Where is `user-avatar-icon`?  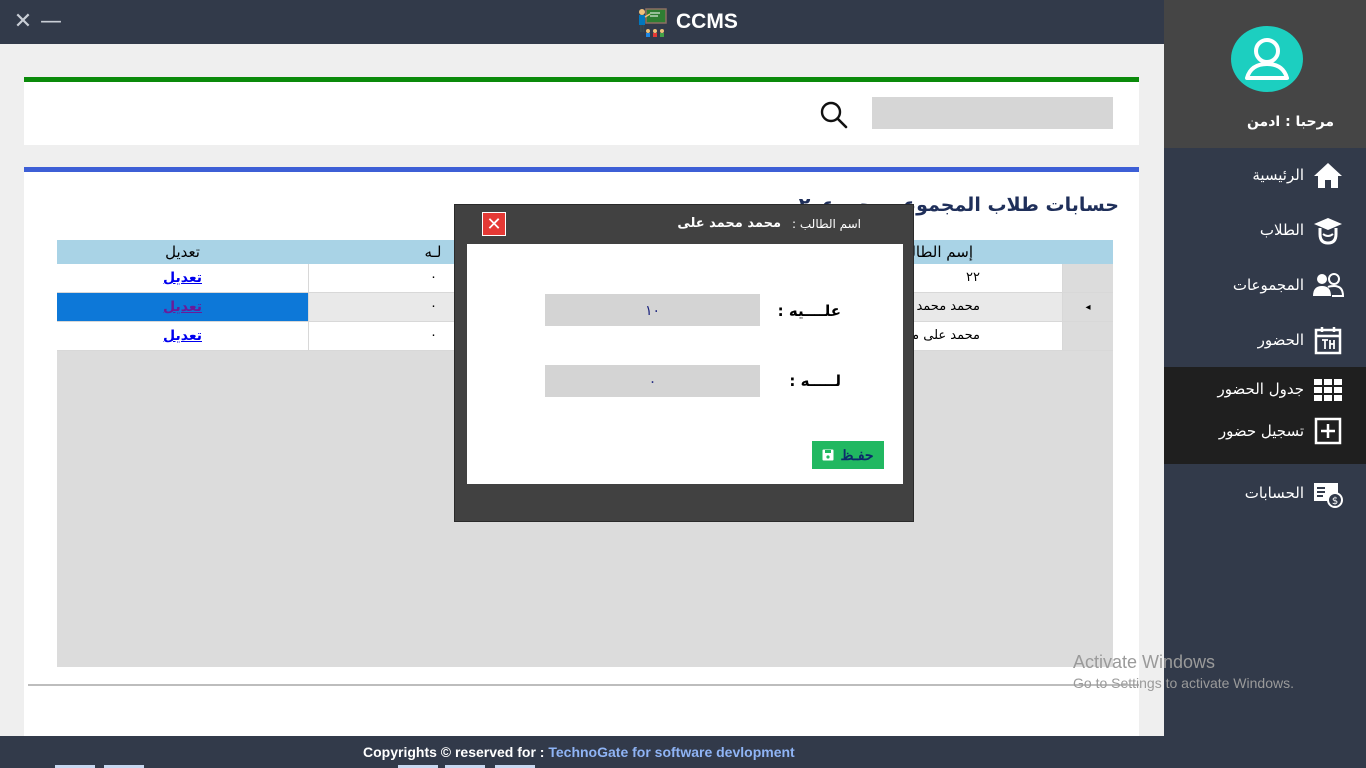
user-avatar-icon is located at coordinates (1267, 59).